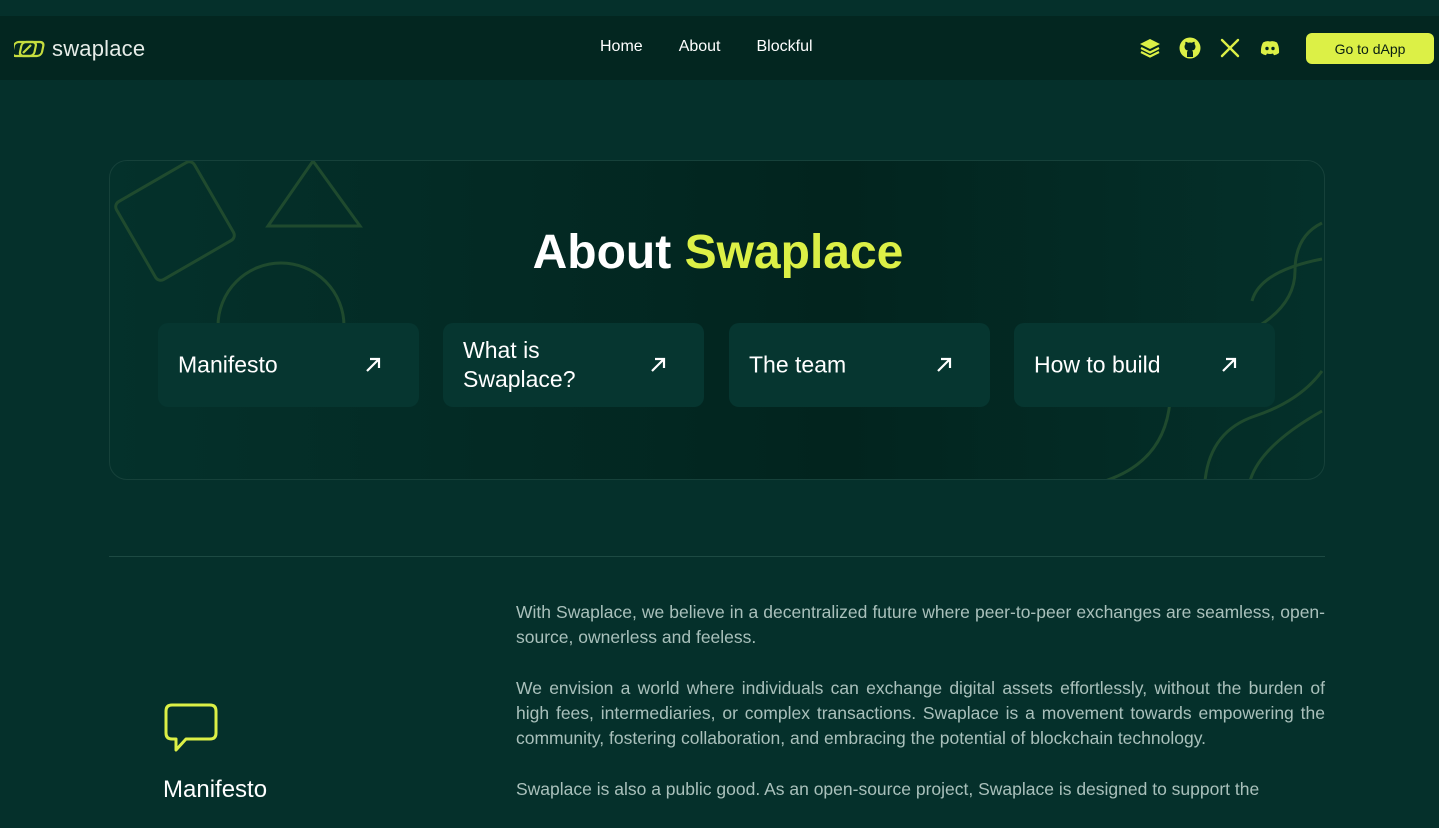  I want to click on section-divider, so click(717, 556).